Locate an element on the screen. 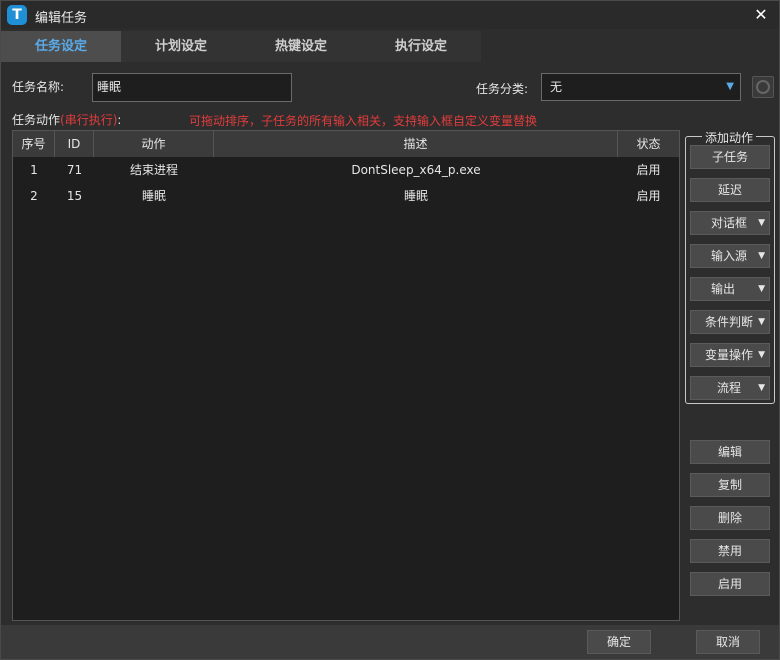 The width and height of the screenshot is (780, 660). category-settings-button is located at coordinates (763, 87).